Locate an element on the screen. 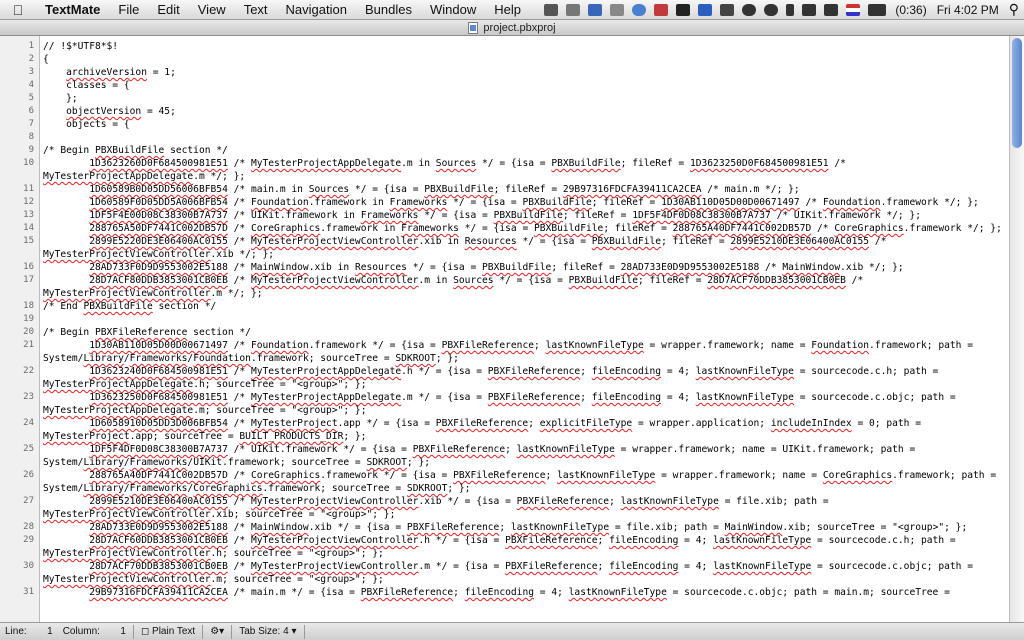 Image resolution: width=1024 pixels, height=640 pixels. spotlight-icon: ⚲ is located at coordinates (1014, 9).